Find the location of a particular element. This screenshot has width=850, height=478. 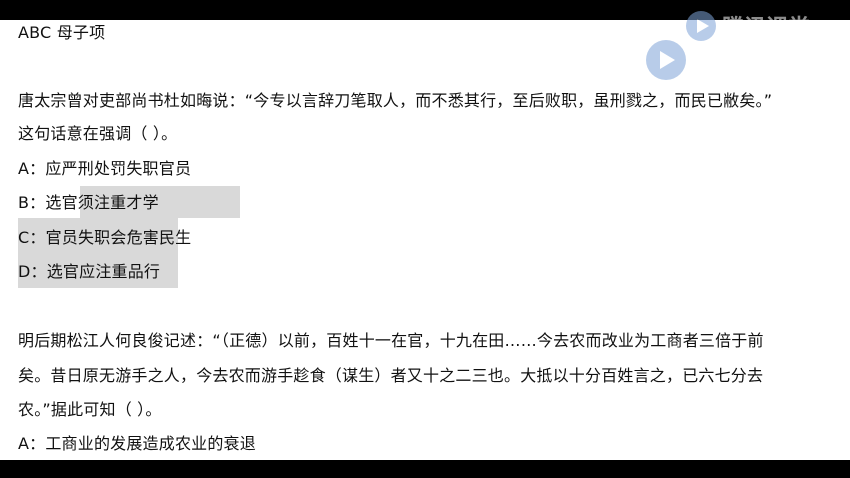

q2-stem-line-3: 农。”据此可知（ ）。 is located at coordinates (90, 409).